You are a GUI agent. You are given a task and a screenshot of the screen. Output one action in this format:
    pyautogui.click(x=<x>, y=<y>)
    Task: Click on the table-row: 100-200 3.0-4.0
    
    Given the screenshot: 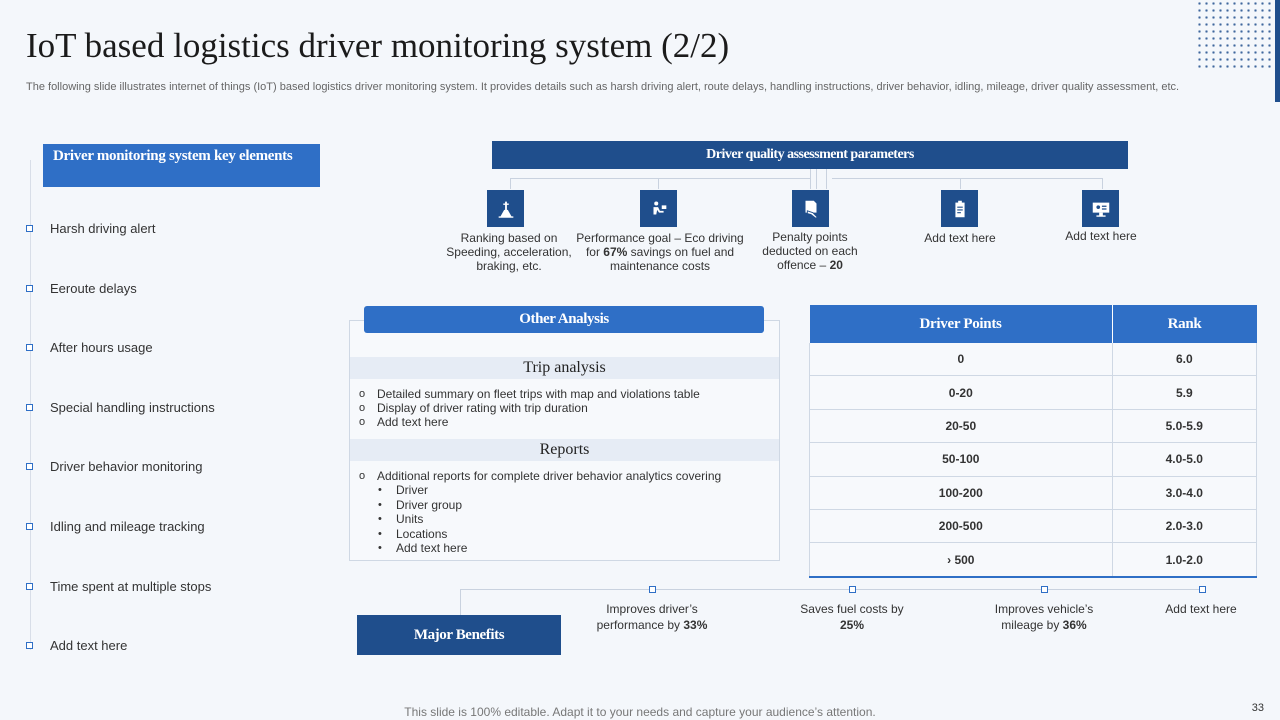 What is the action you would take?
    pyautogui.click(x=1033, y=493)
    